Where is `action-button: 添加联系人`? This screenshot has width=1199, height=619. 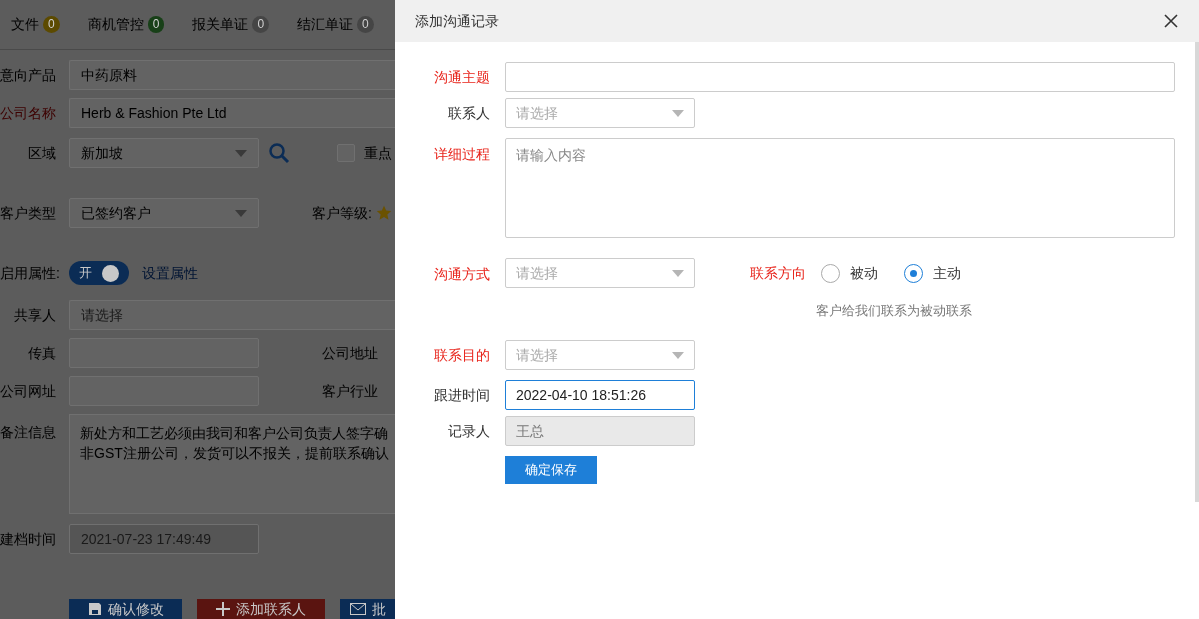 action-button: 添加联系人 is located at coordinates (261, 609).